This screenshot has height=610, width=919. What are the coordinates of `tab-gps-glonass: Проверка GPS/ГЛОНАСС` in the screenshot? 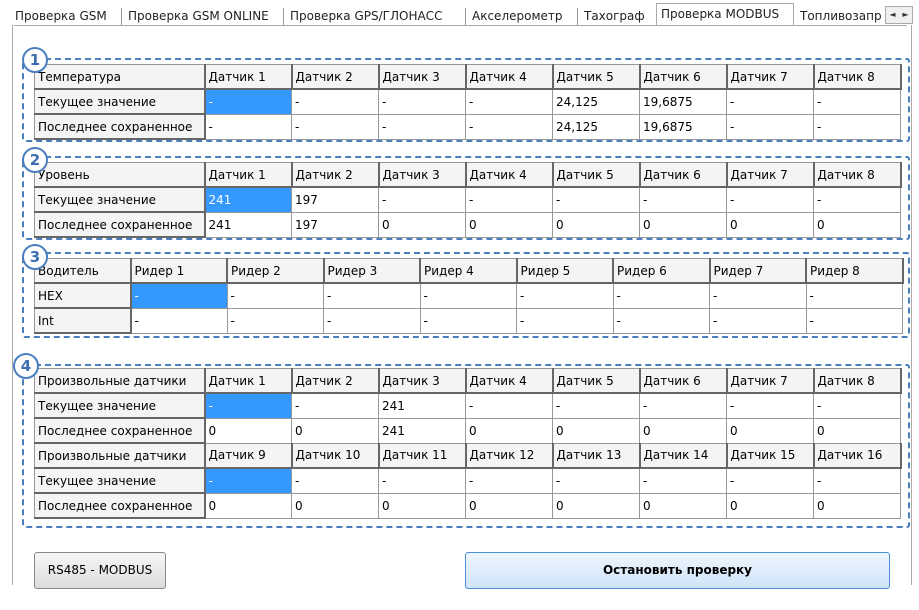 It's located at (378, 16).